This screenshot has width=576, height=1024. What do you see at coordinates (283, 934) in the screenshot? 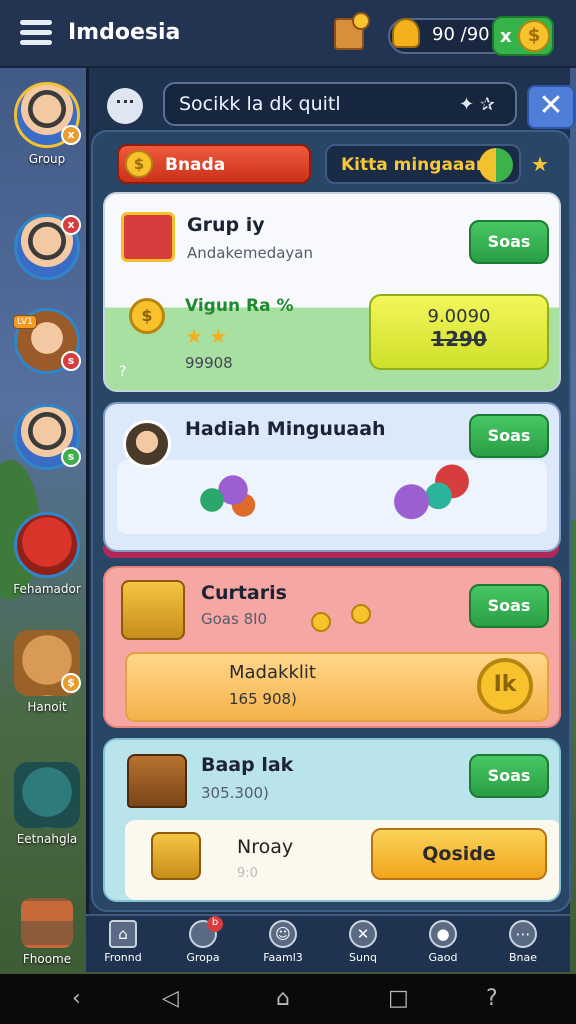
I see `face-icon: ☺` at bounding box center [283, 934].